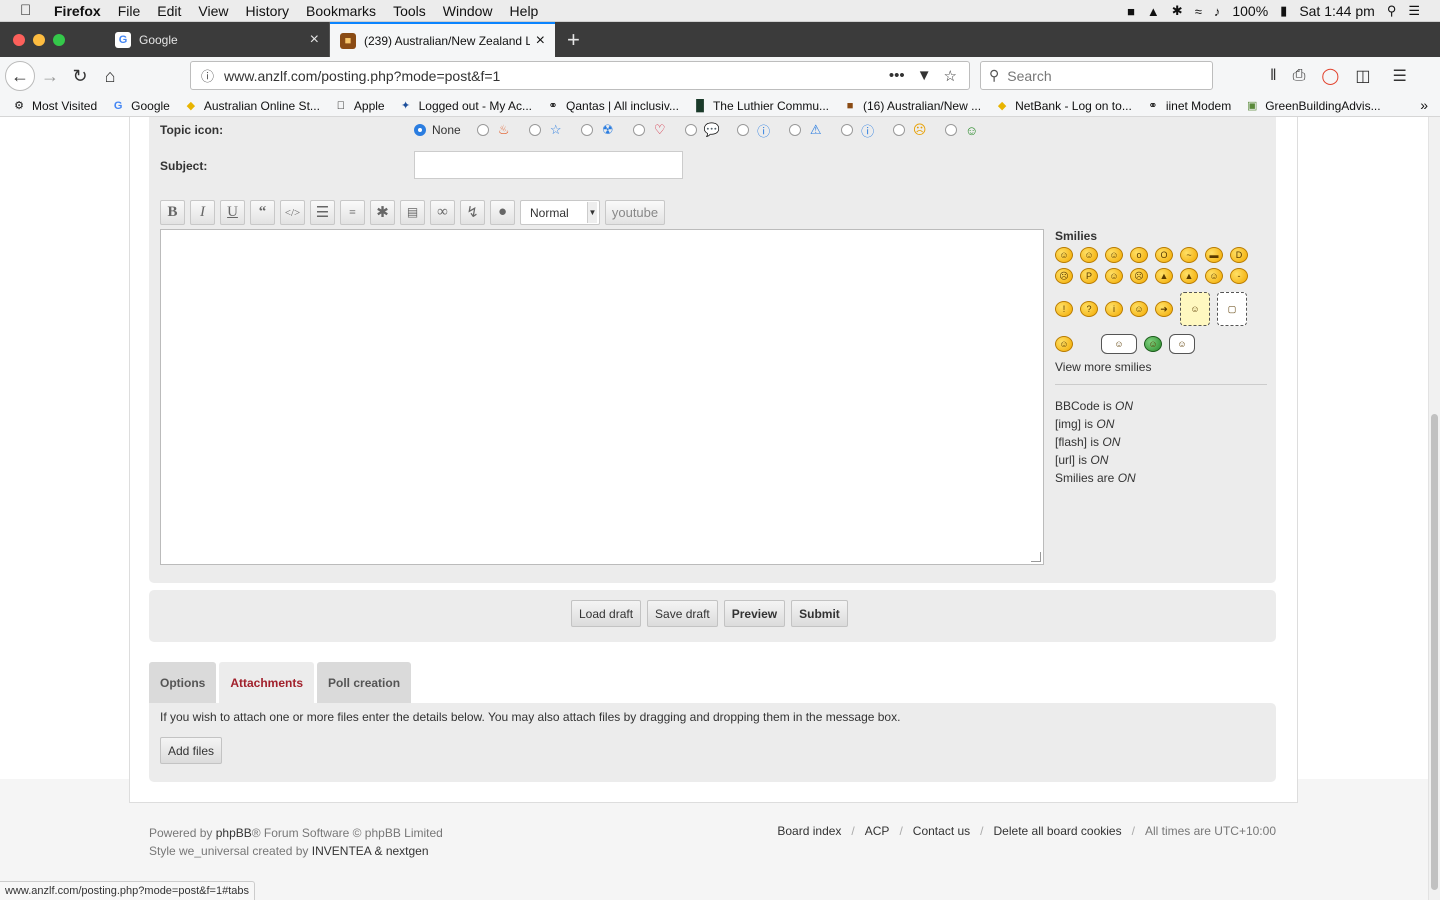 This screenshot has width=1440, height=900. Describe the element at coordinates (207, 75) in the screenshot. I see `site-info-icon: ⓘ` at that location.